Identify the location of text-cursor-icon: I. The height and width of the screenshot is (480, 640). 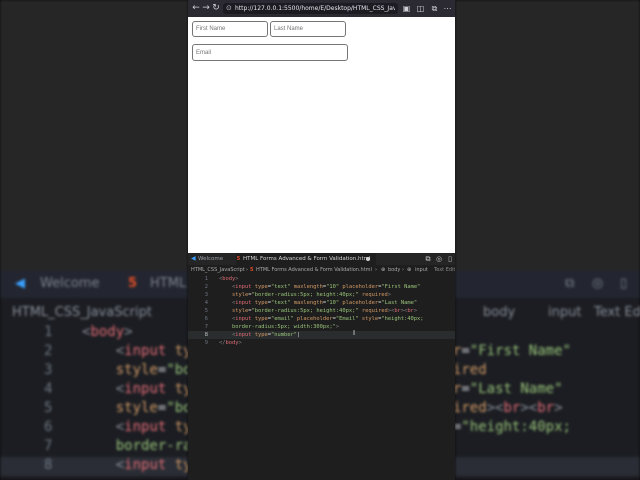
(354, 333).